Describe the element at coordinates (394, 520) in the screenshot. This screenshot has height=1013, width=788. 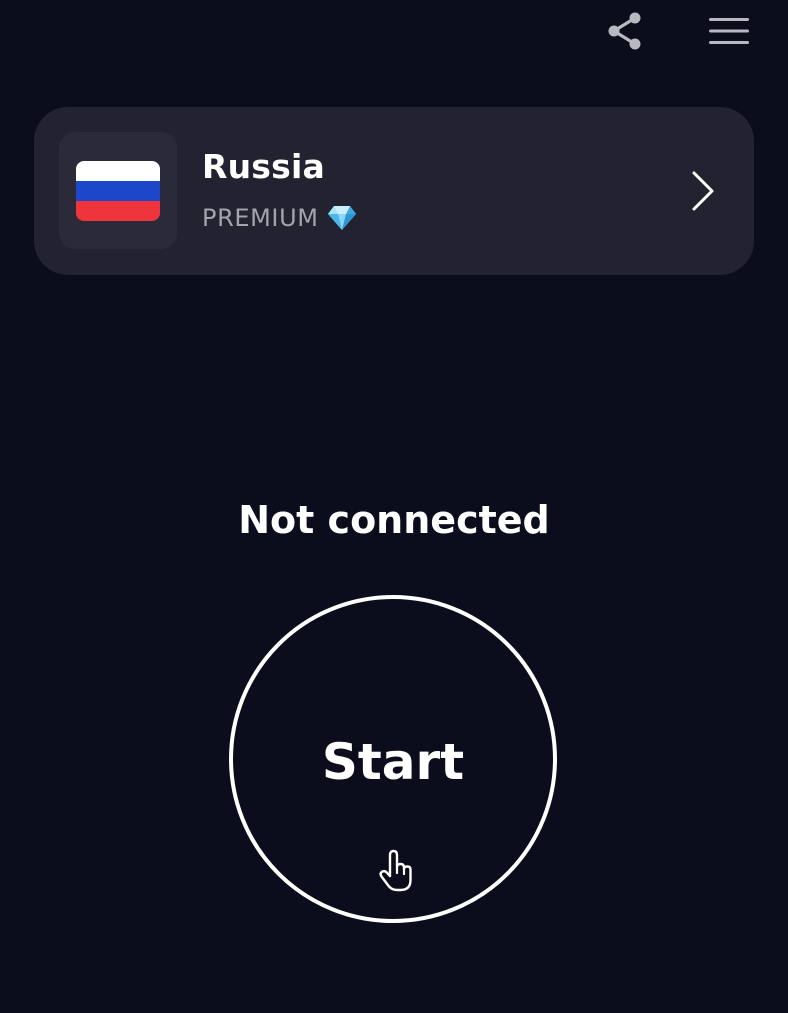
I see `connection-status: Not connected` at that location.